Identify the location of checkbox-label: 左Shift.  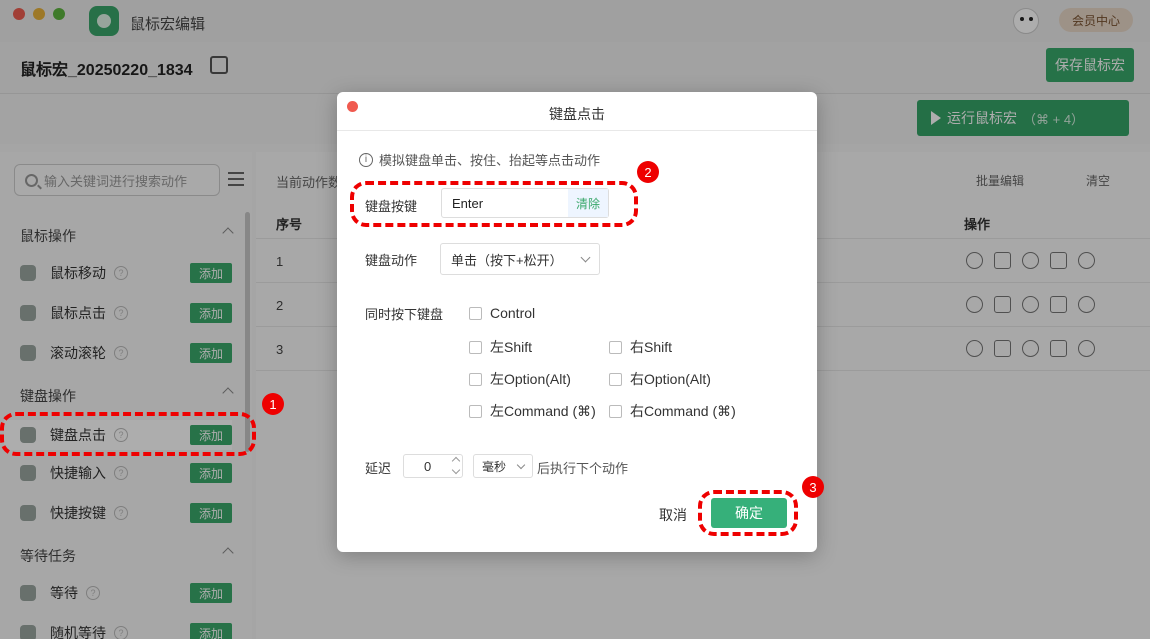
(511, 347).